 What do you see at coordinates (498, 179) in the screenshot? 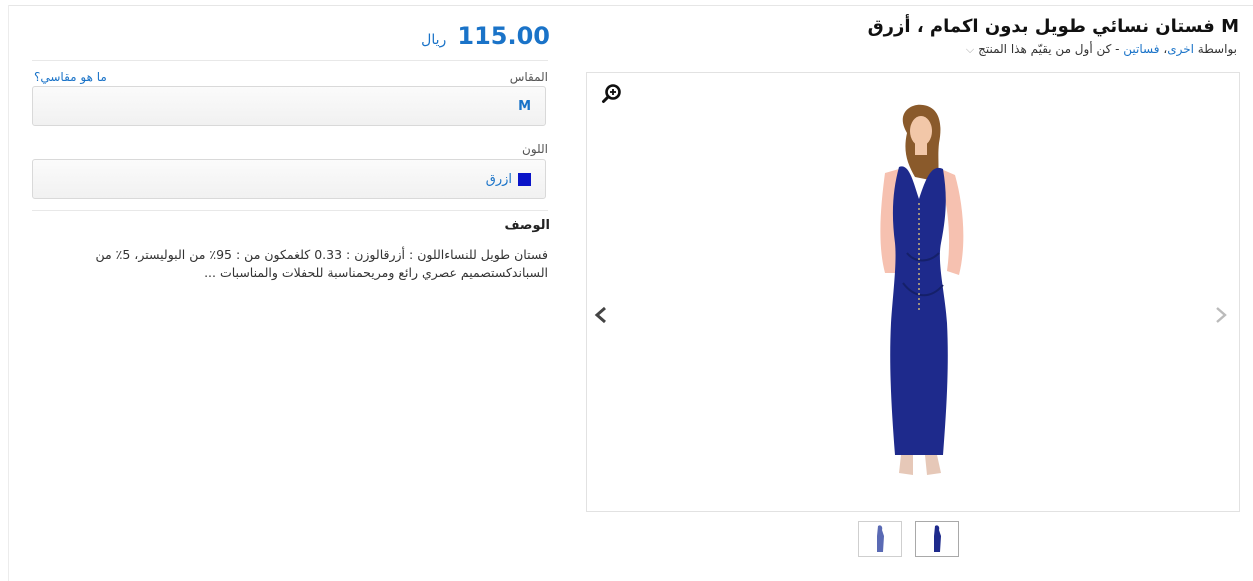
I see `color-selected-value: ازرق` at bounding box center [498, 179].